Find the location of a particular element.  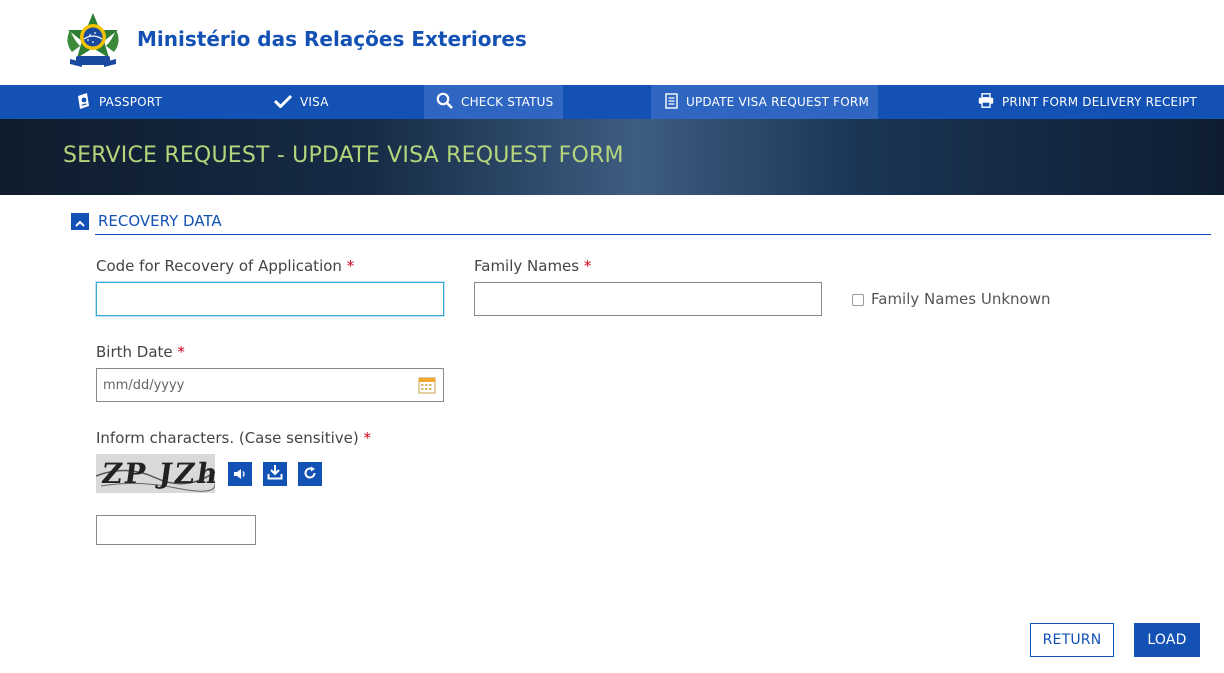

captcha-label: Inform characters. (Case sensitive) * is located at coordinates (233, 438).